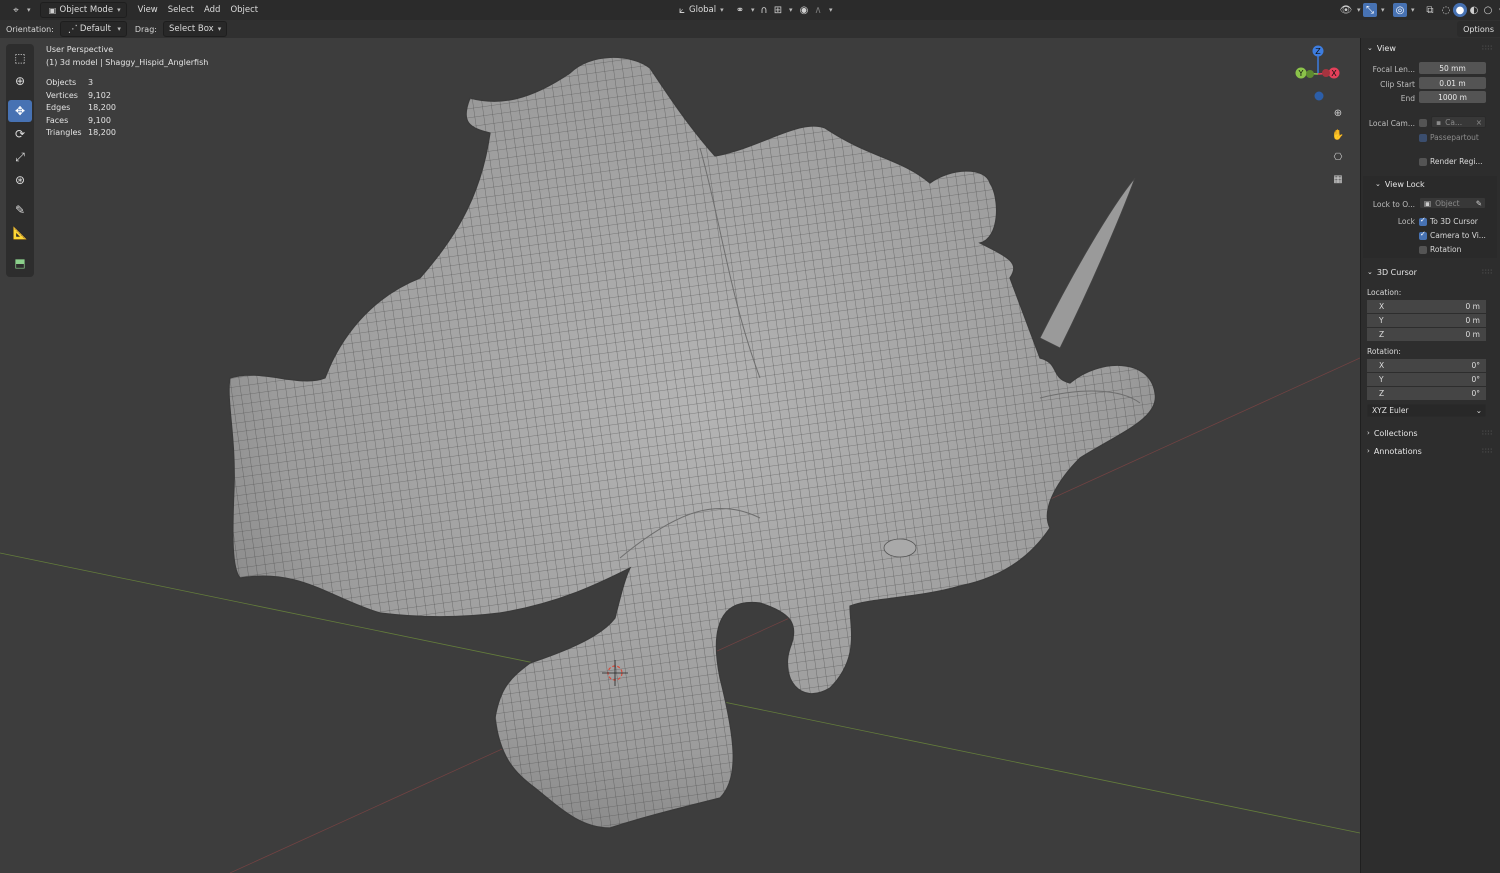 The width and height of the screenshot is (1500, 873). I want to click on cursor-section-header: ⌄ 3D Cursor, so click(1392, 272).